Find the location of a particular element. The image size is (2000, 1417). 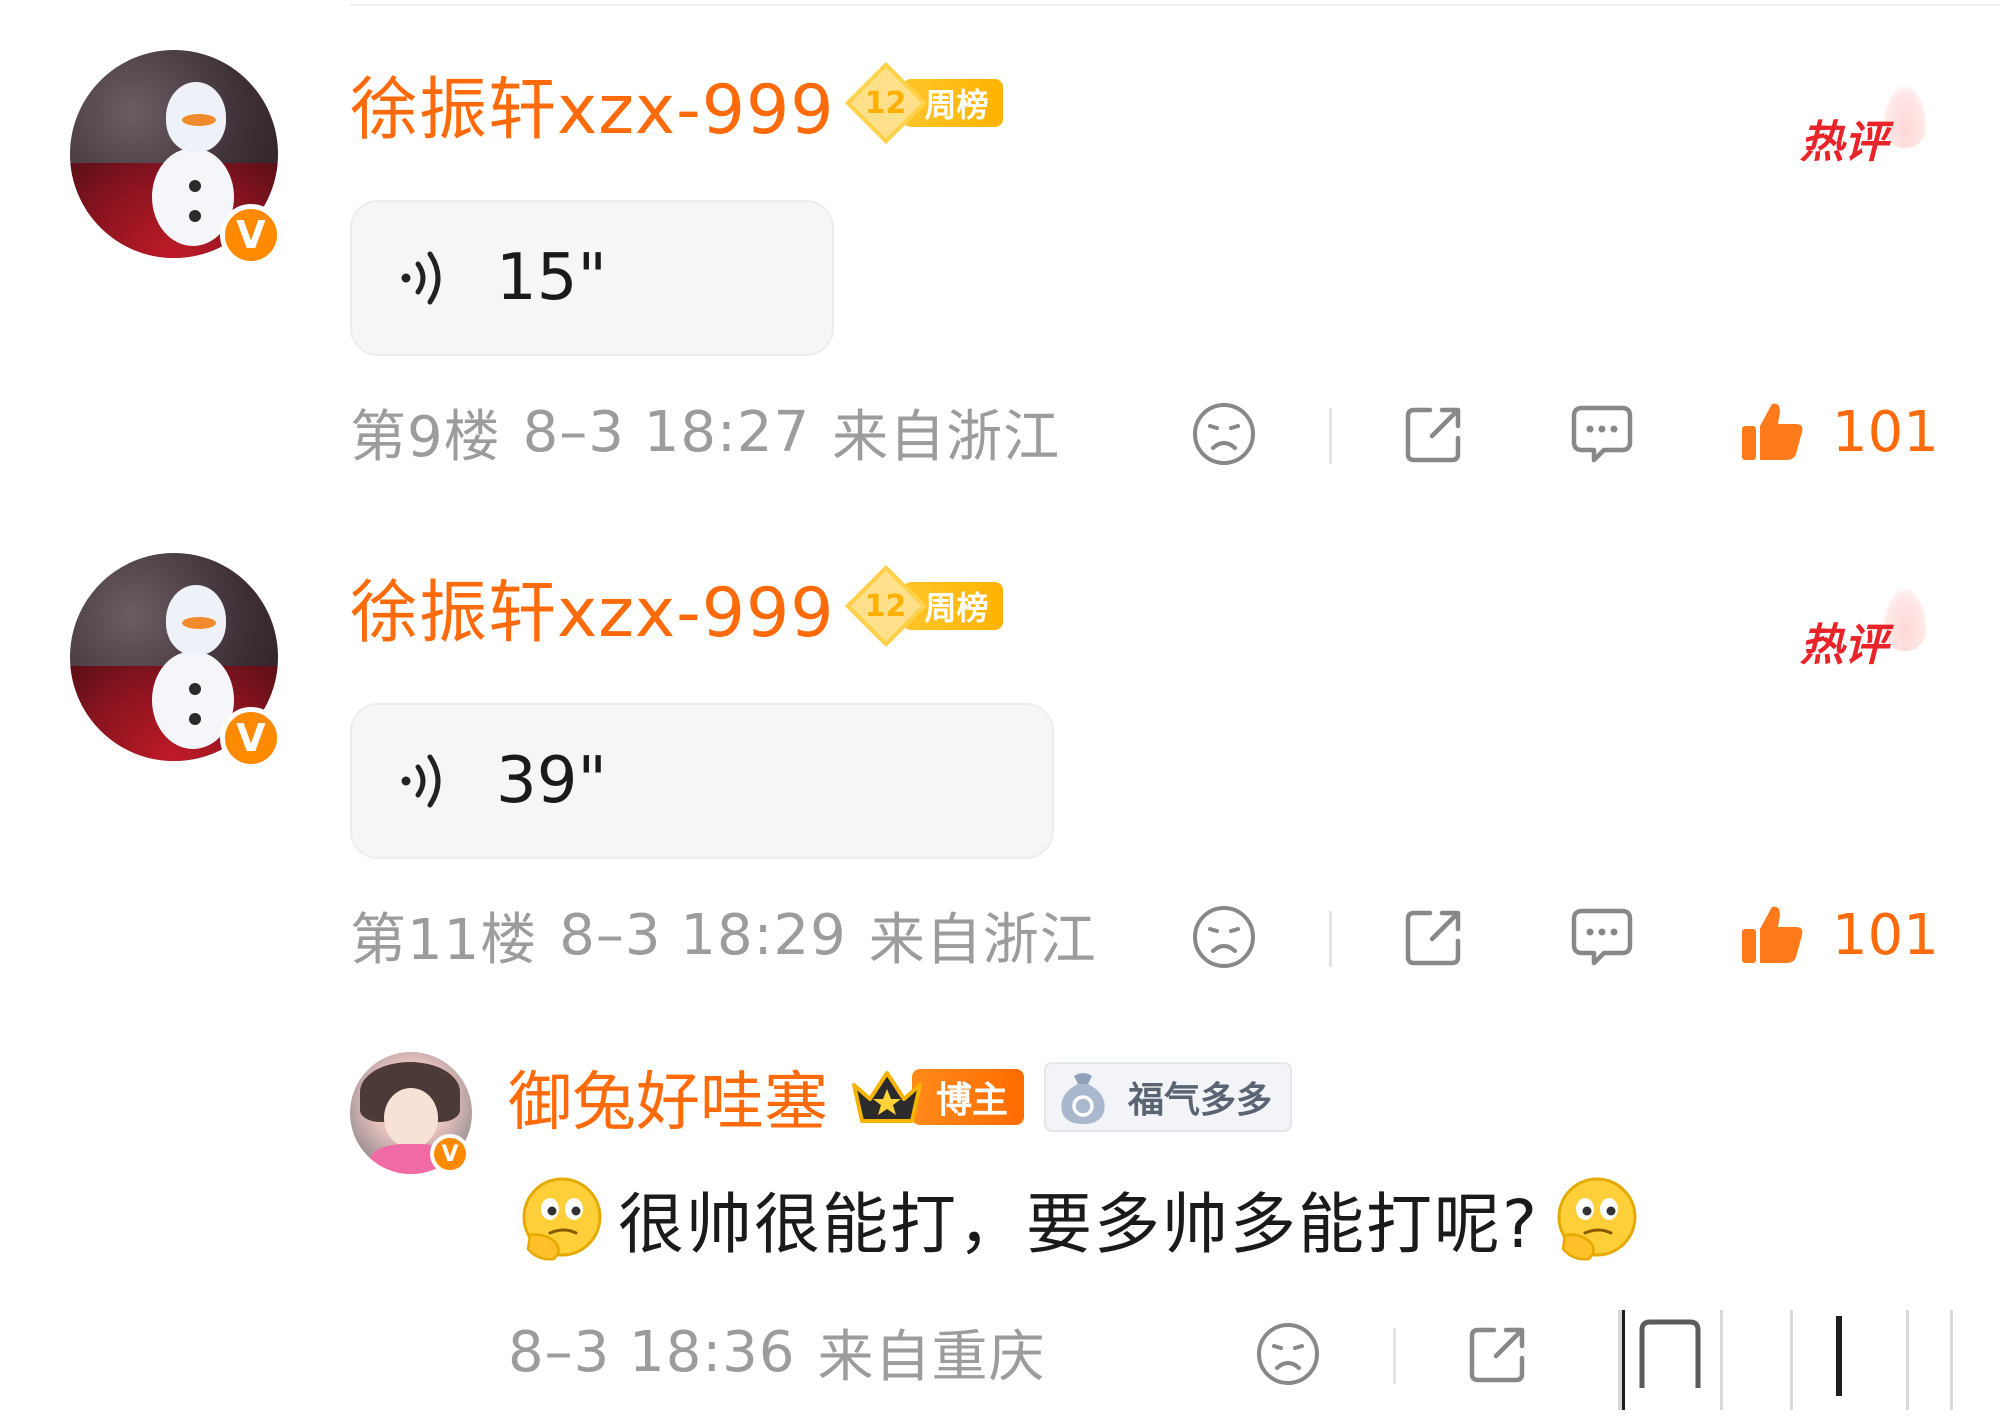

floor-number: 第11楼 is located at coordinates (444, 940).